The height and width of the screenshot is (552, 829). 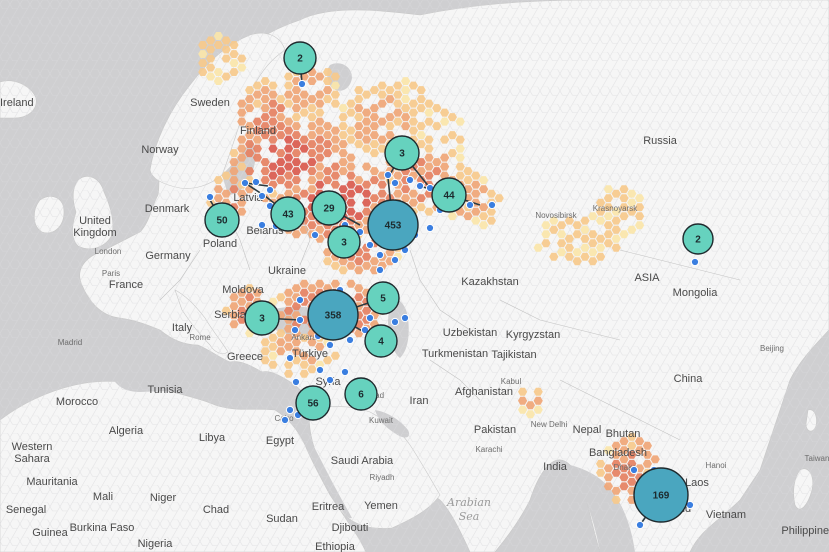 I want to click on city-label-paris: Paris, so click(x=111, y=273).